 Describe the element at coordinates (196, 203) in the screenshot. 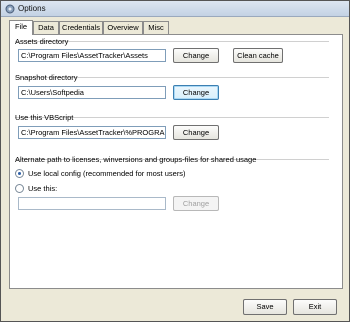

I see `alternate-change-button: Change` at that location.